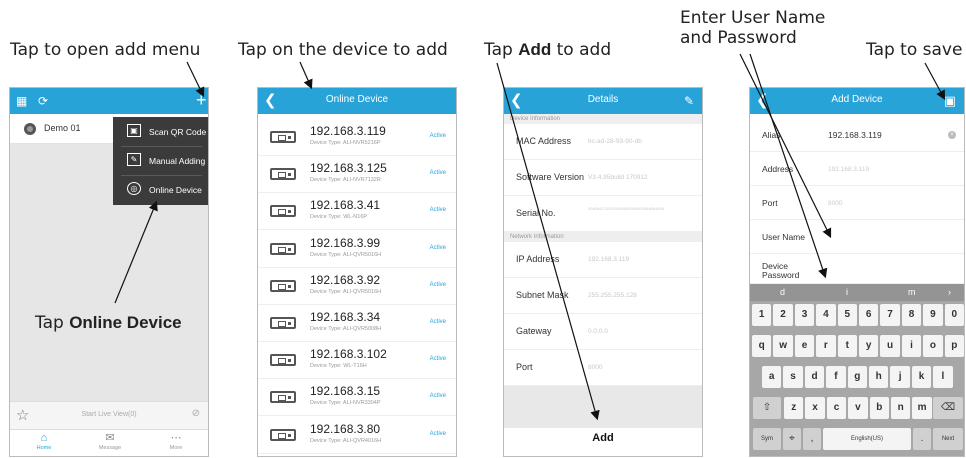 Image resolution: width=966 pixels, height=458 pixels. I want to click on tab-home: ⌂ Home, so click(44, 441).